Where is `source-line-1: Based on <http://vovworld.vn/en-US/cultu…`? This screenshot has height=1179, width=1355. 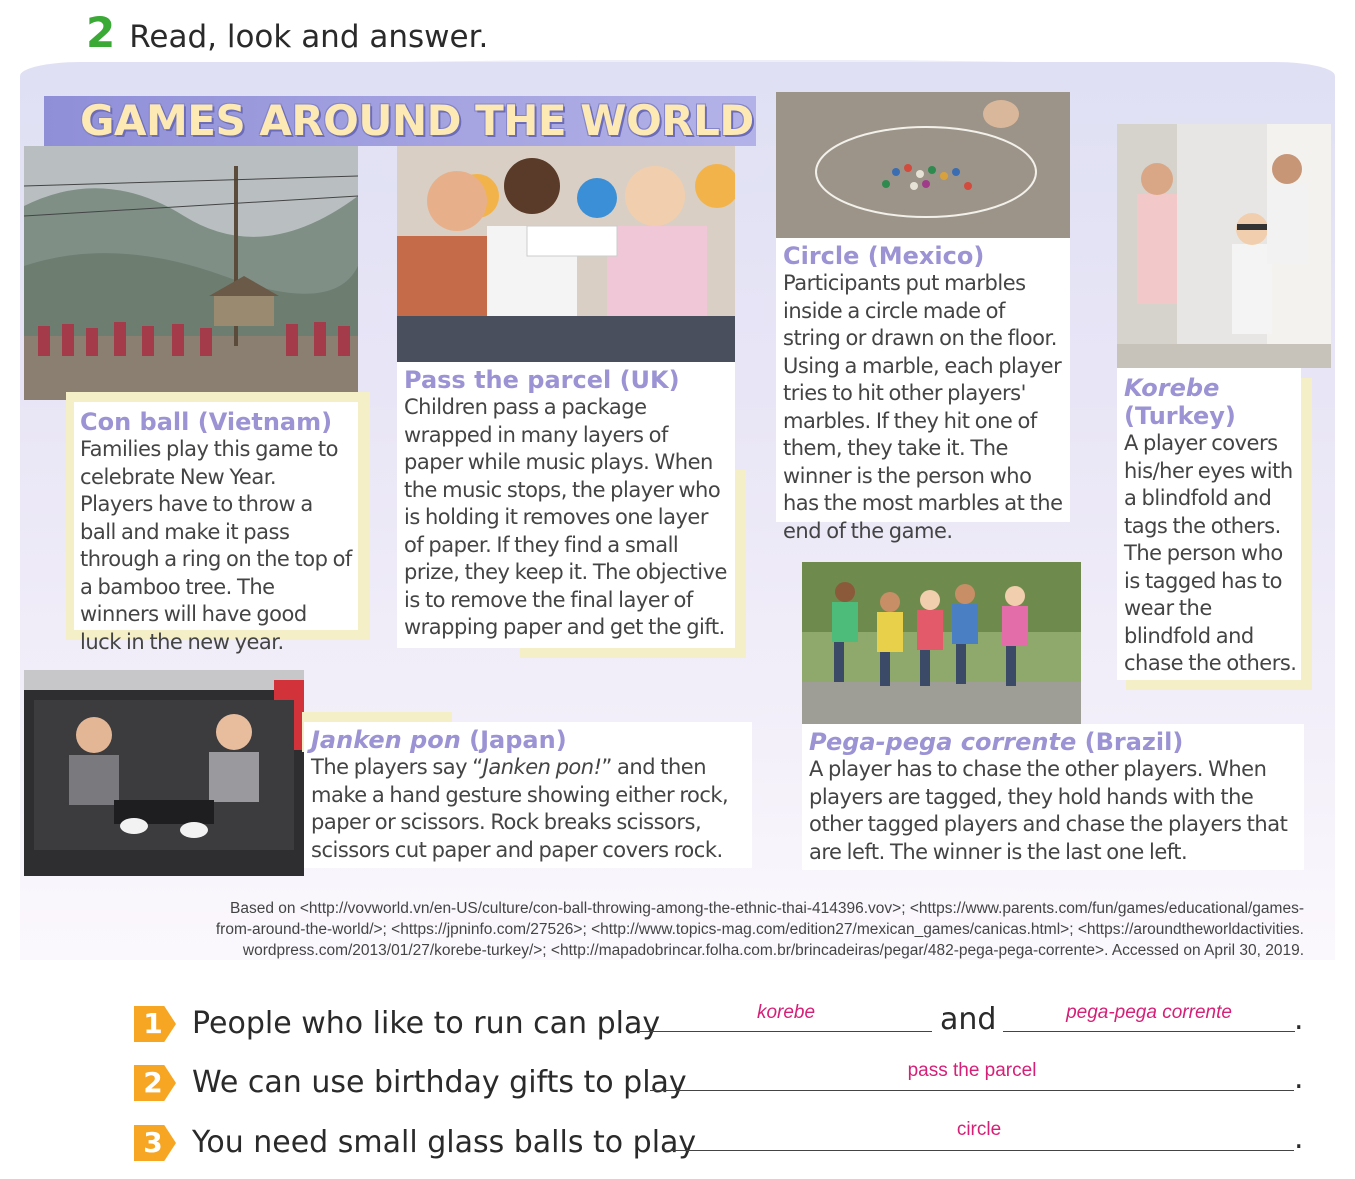
source-line-1: Based on <http://vovworld.vn/en-US/cultu… is located at coordinates (767, 908).